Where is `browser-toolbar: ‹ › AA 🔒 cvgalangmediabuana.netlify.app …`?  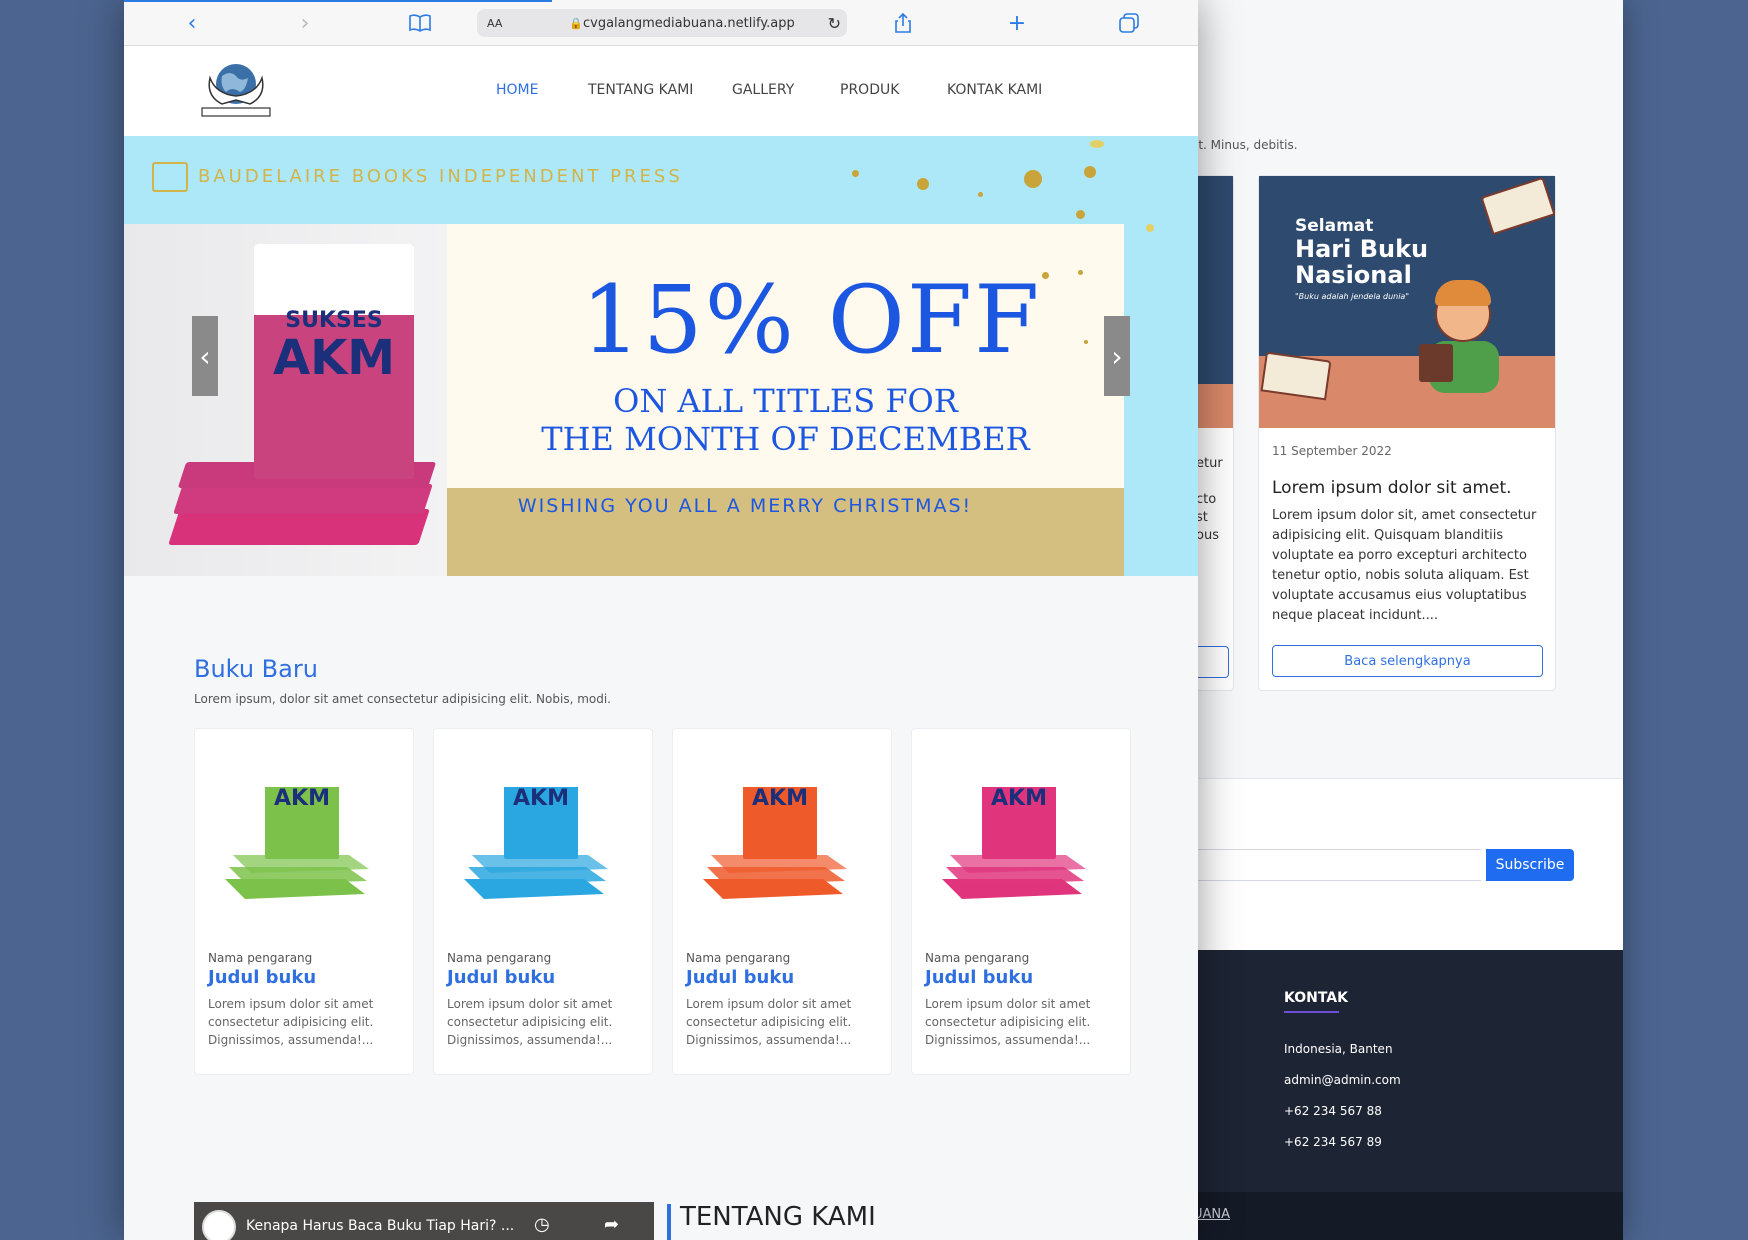 browser-toolbar: ‹ › AA 🔒 cvgalangmediabuana.netlify.app … is located at coordinates (661, 23).